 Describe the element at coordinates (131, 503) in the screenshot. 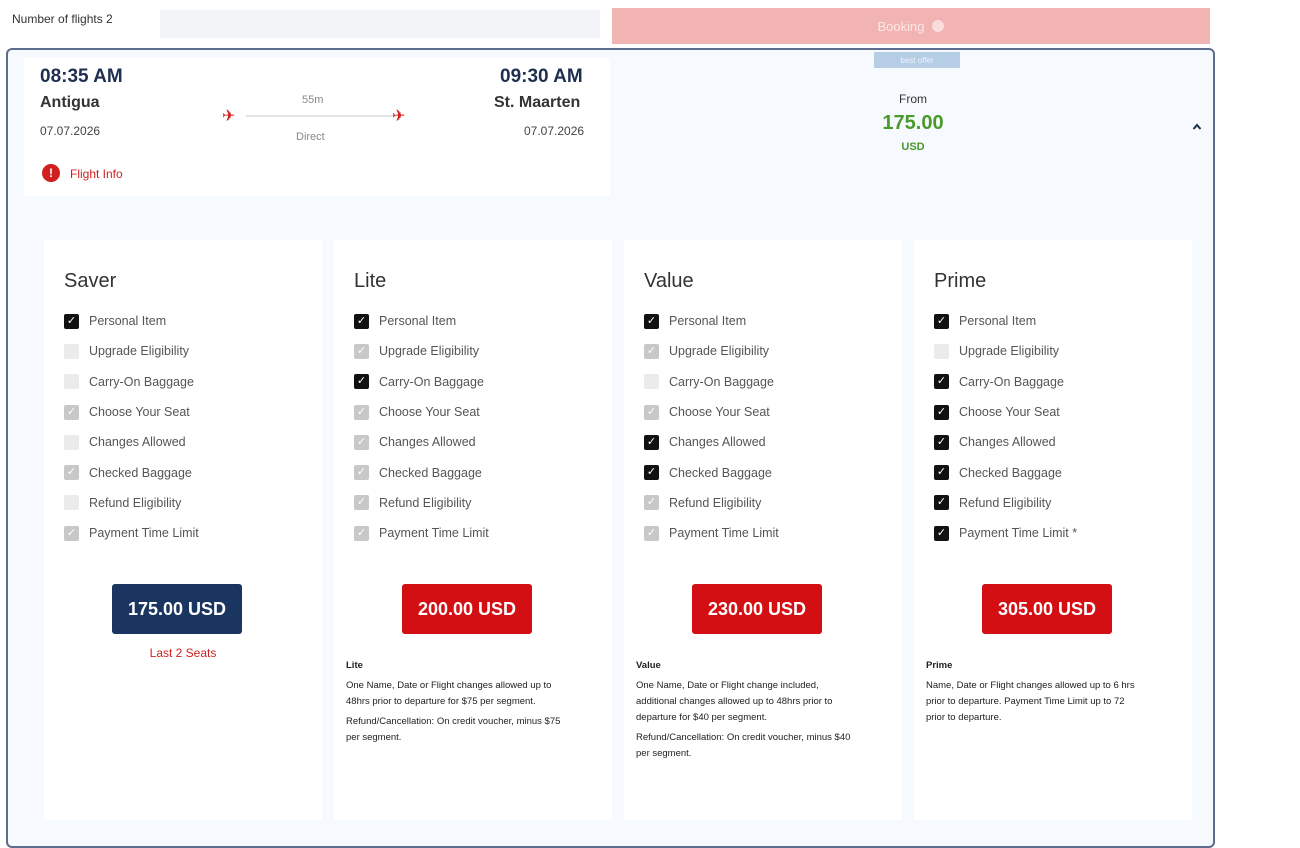

I see `feature-item: Refund Eligibility` at that location.